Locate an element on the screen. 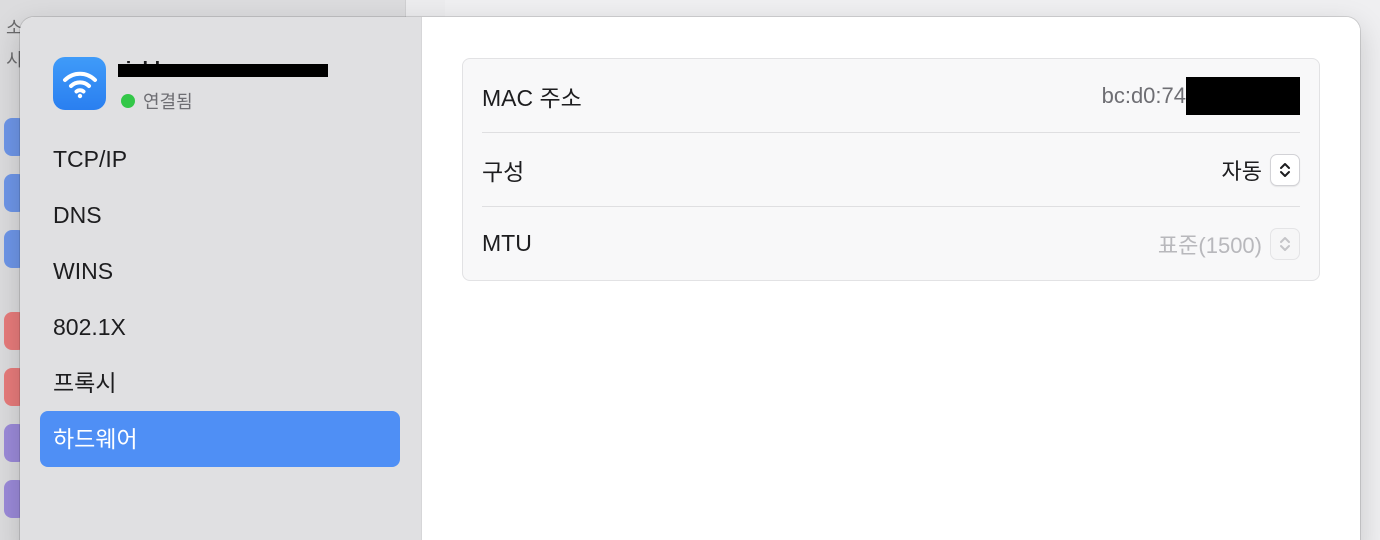 The height and width of the screenshot is (540, 1380). sidebar-item-dns: DNS is located at coordinates (220, 215).